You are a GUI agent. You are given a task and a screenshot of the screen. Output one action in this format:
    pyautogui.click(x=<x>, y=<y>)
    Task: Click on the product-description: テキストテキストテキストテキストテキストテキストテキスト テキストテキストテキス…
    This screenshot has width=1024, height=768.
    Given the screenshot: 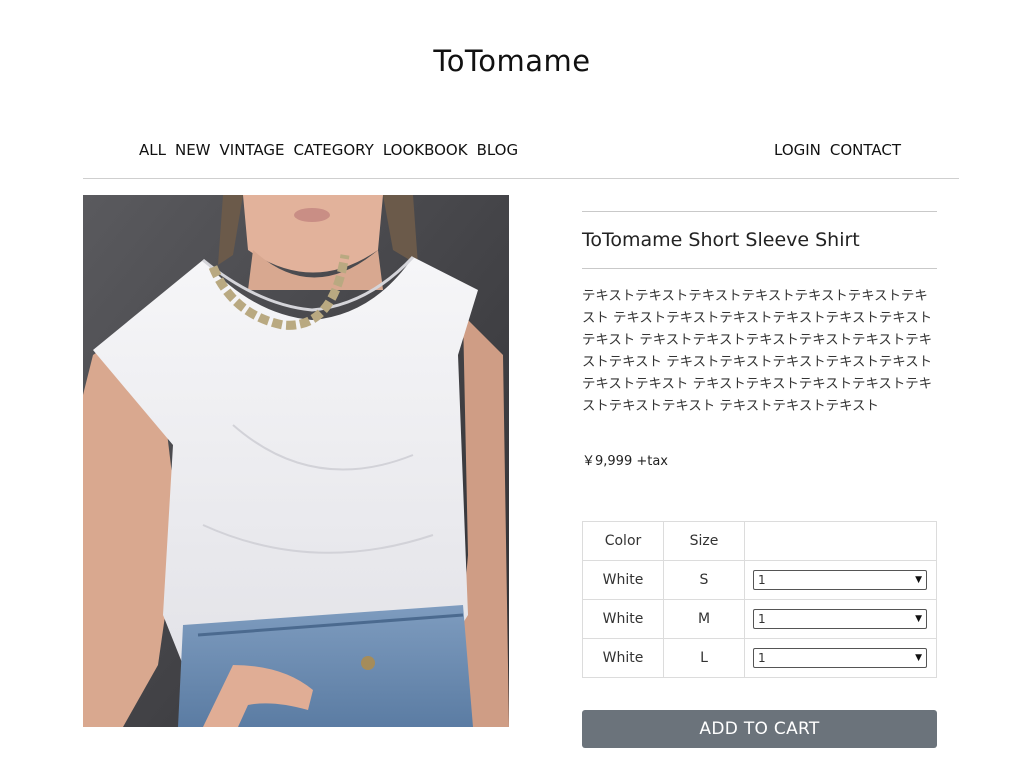 What is the action you would take?
    pyautogui.click(x=757, y=351)
    